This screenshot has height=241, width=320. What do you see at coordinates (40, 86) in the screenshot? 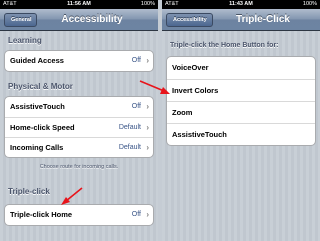
I see `section-header-physical-motor: Physical & Motor` at bounding box center [40, 86].